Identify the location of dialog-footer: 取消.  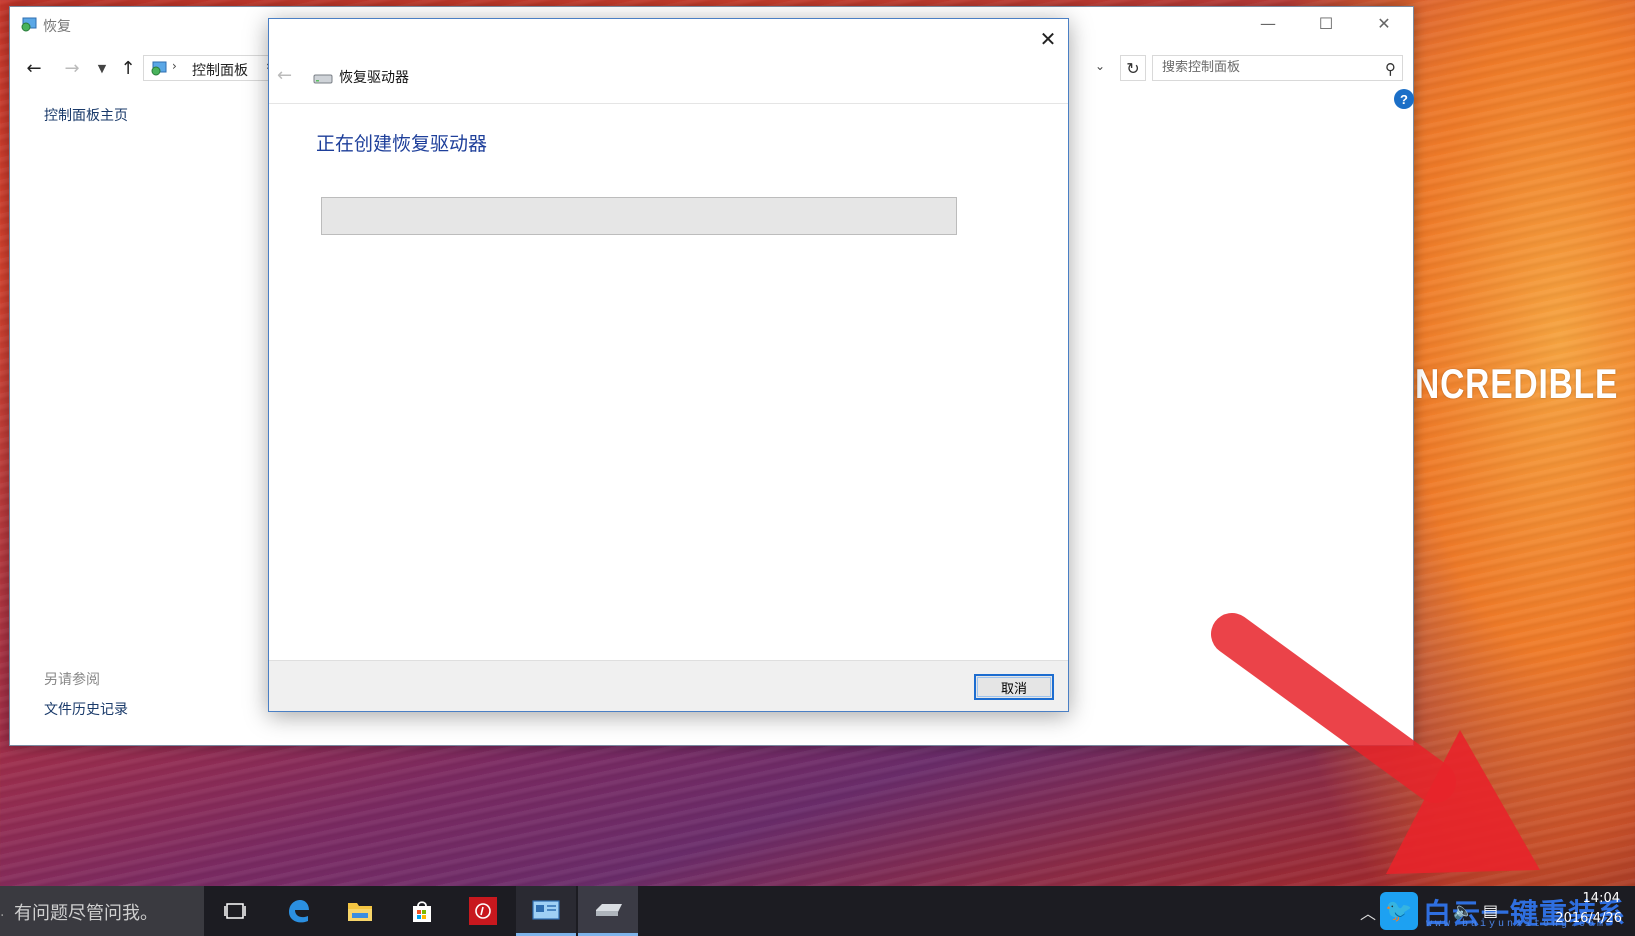
(668, 685).